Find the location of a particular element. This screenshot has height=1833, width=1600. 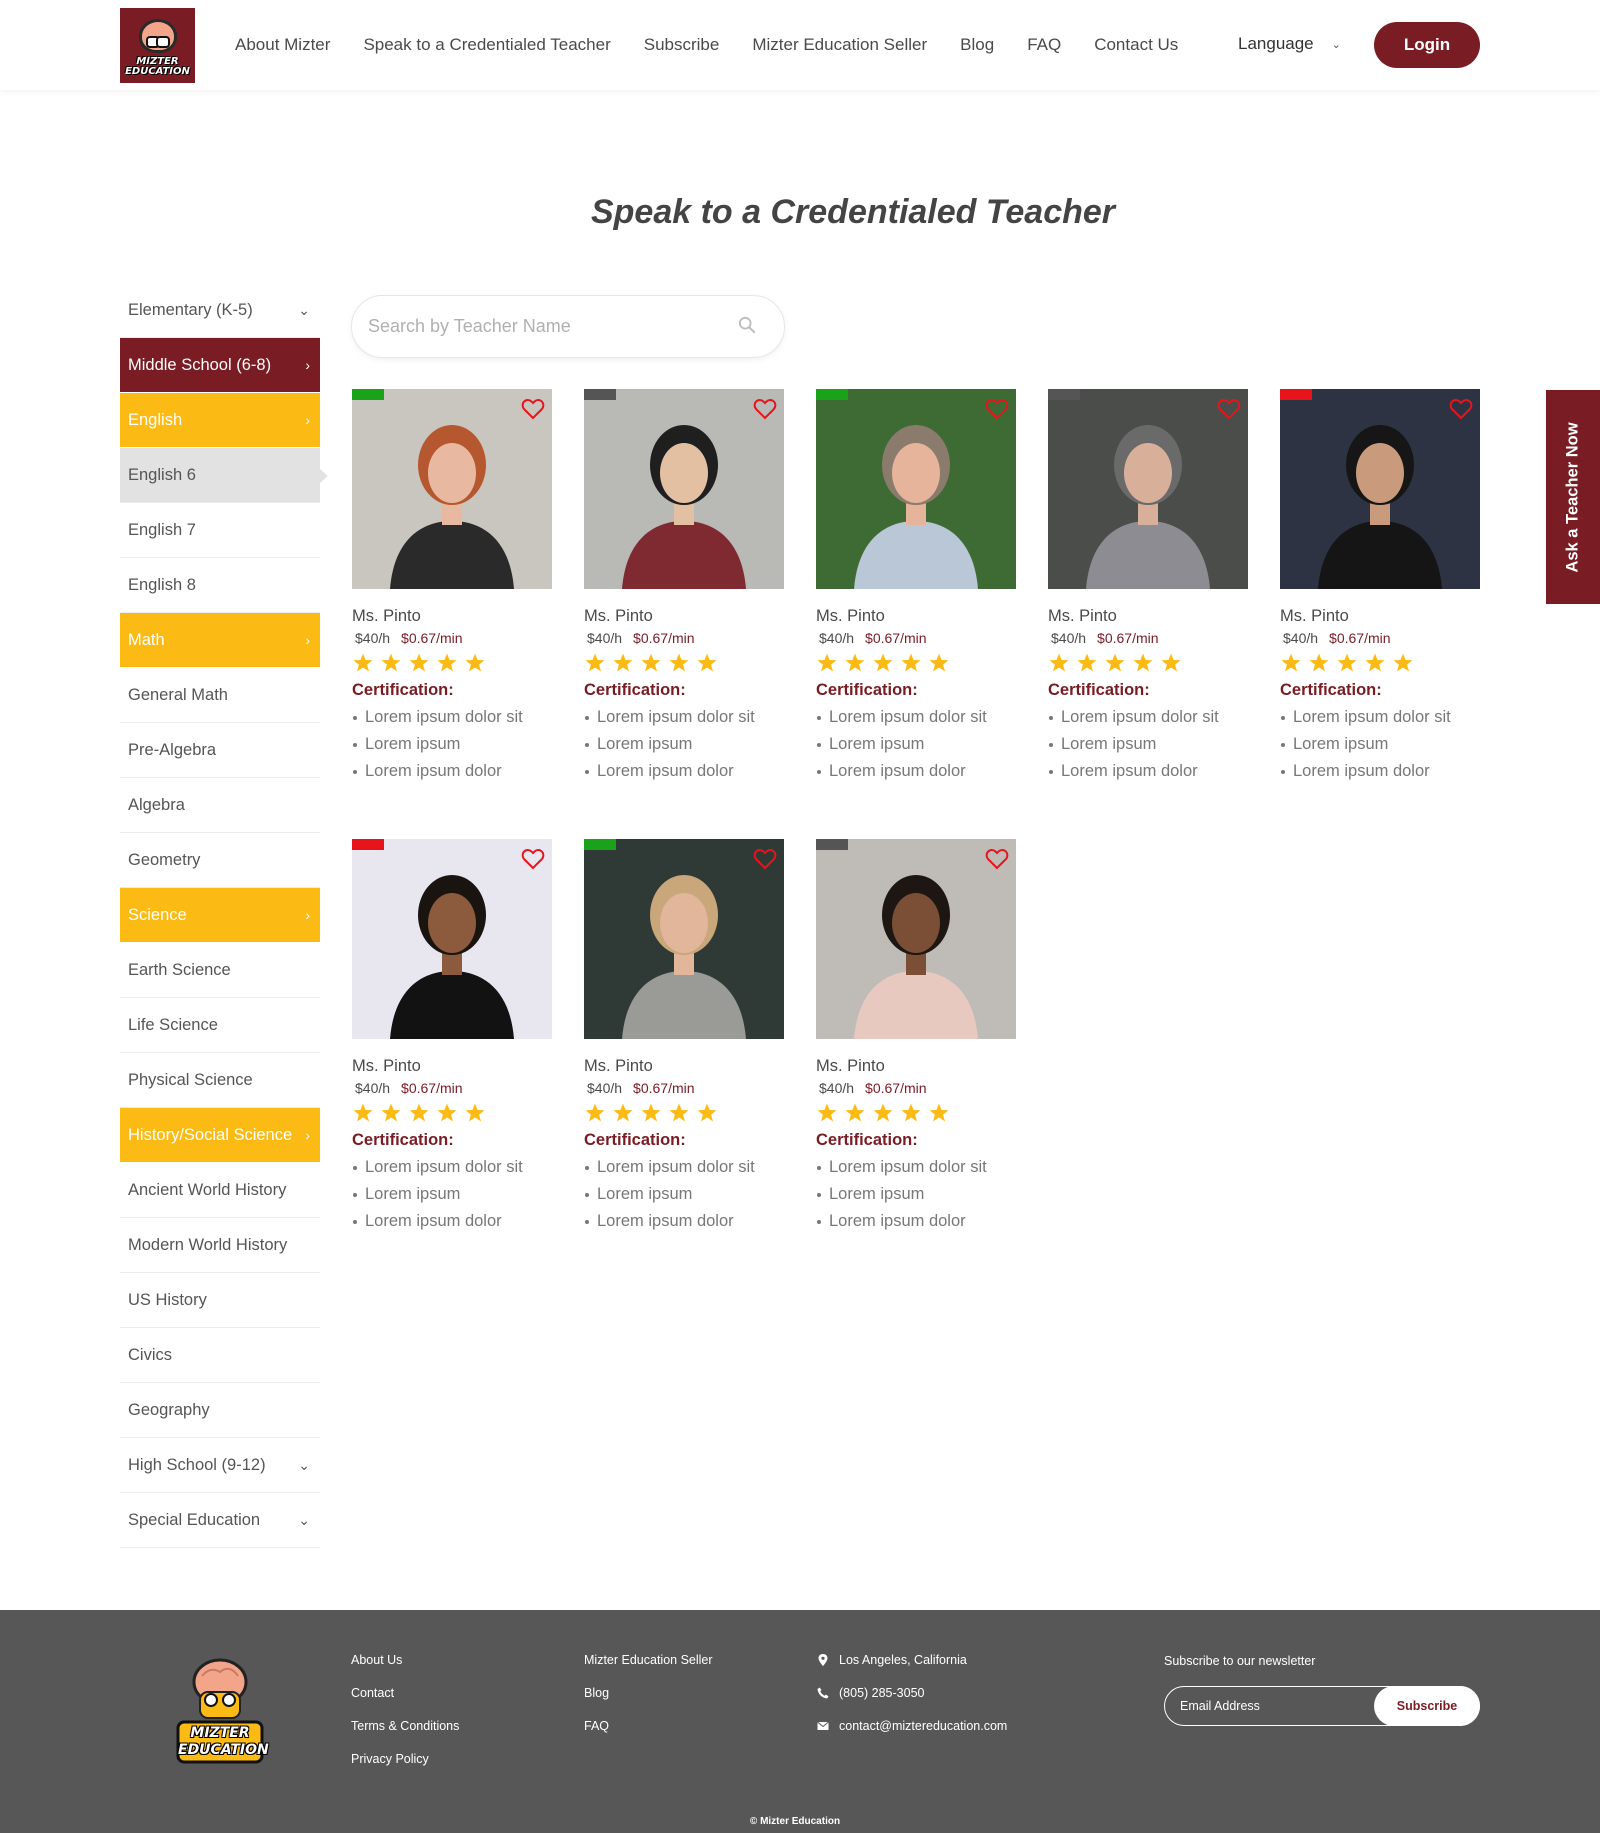

sidebar-item-geometry: Geometry is located at coordinates (220, 860).